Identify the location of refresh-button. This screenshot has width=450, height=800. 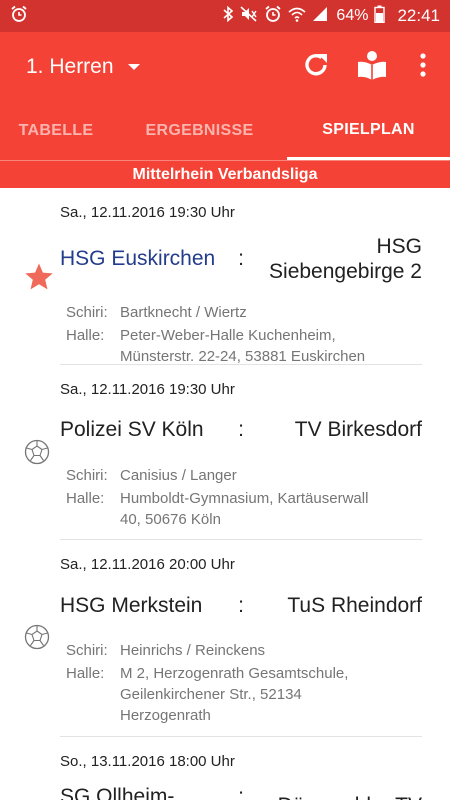
(316, 67).